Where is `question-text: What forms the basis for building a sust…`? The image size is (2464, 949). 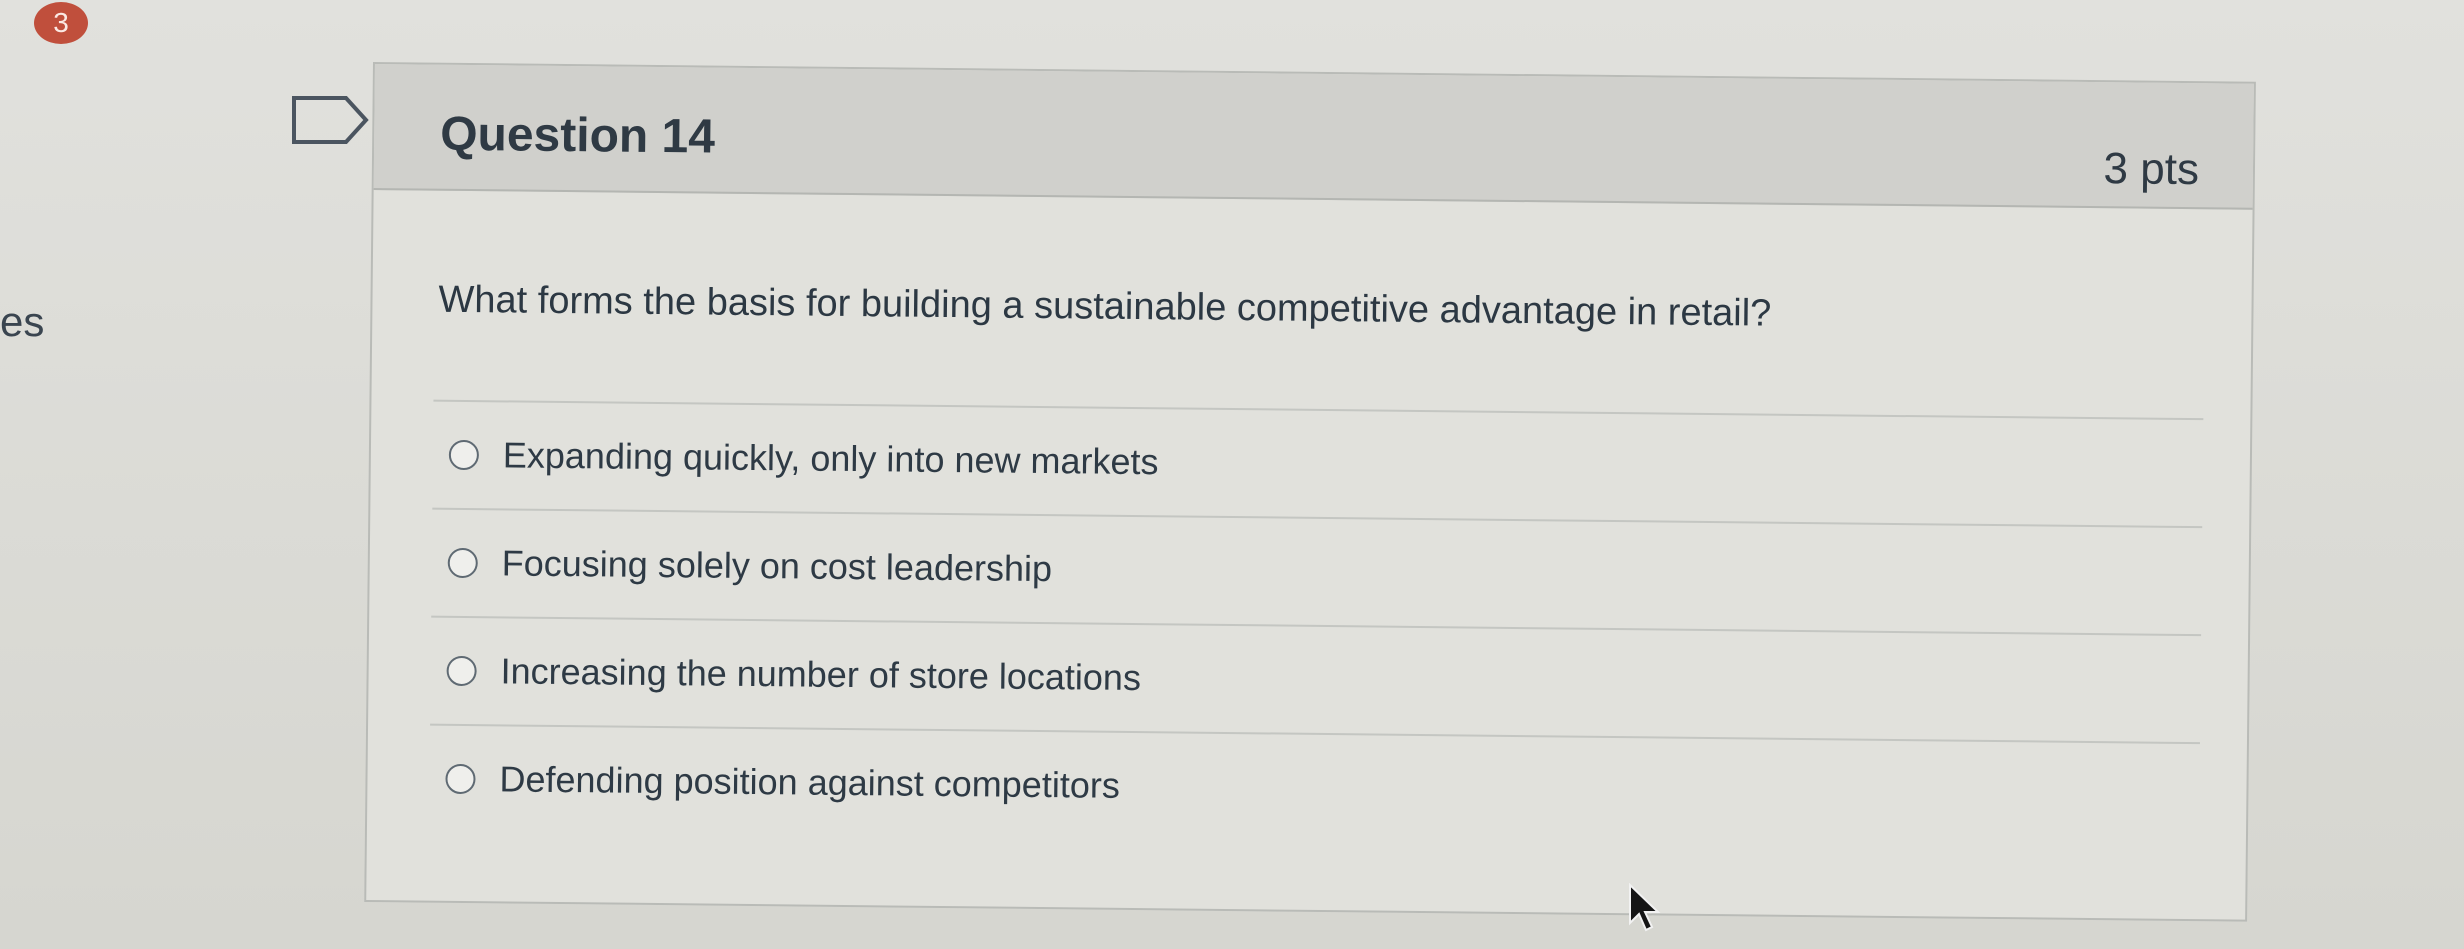
question-text: What forms the basis for building a sust… is located at coordinates (1105, 306).